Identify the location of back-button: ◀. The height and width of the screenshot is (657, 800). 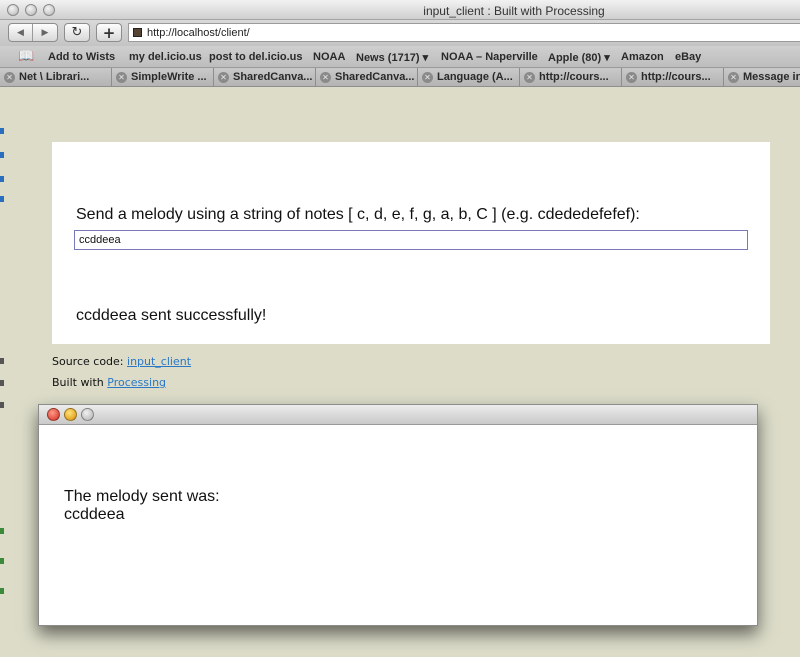
(21, 32).